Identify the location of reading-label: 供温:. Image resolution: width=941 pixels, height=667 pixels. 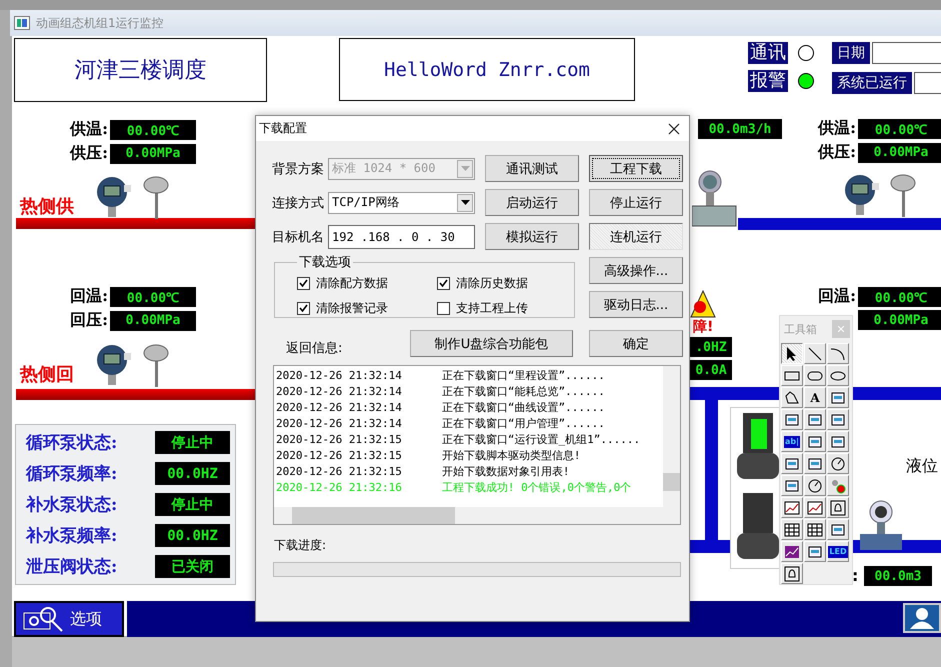
(836, 128).